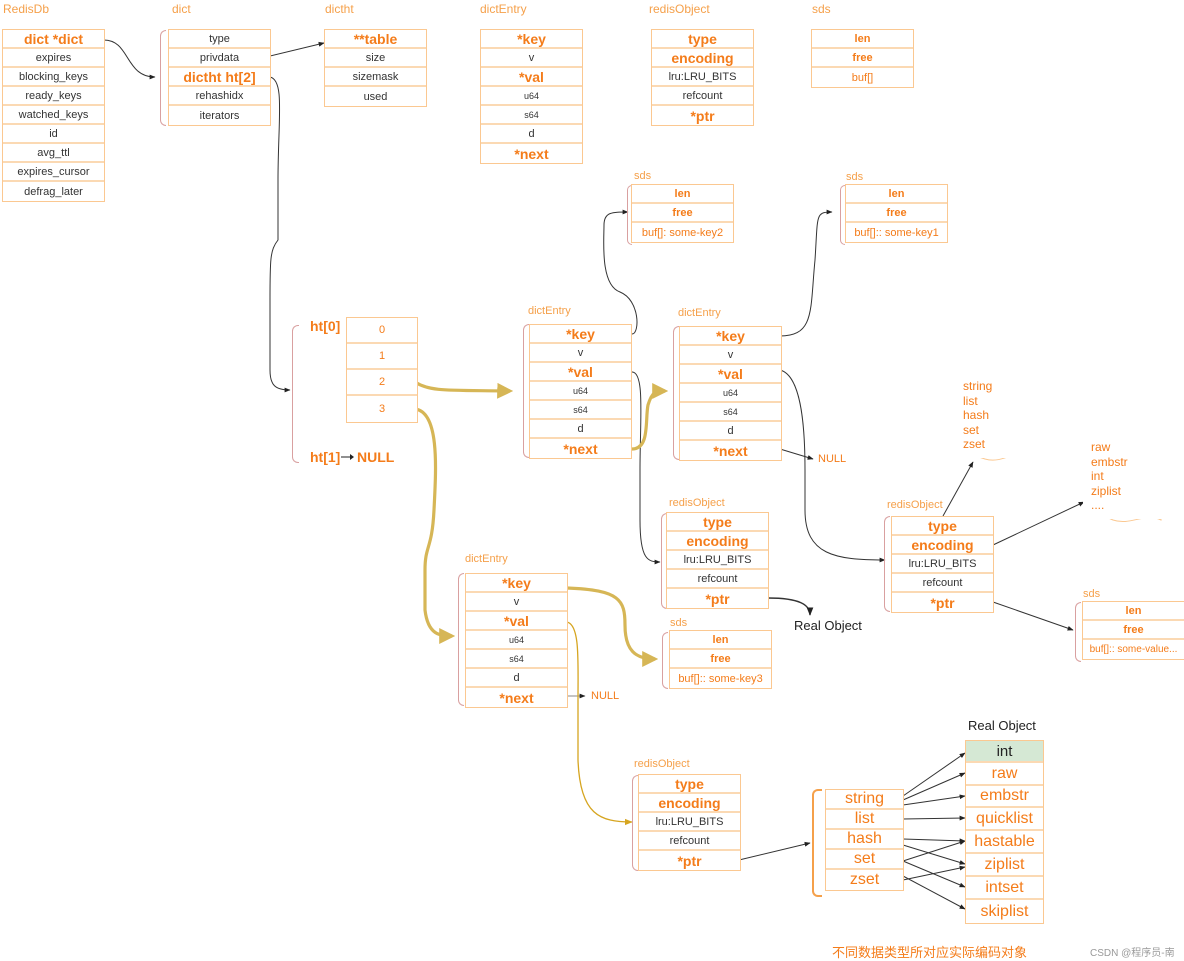 The height and width of the screenshot is (961, 1184). I want to click on wire-ht2-ht, so click(280, 234).